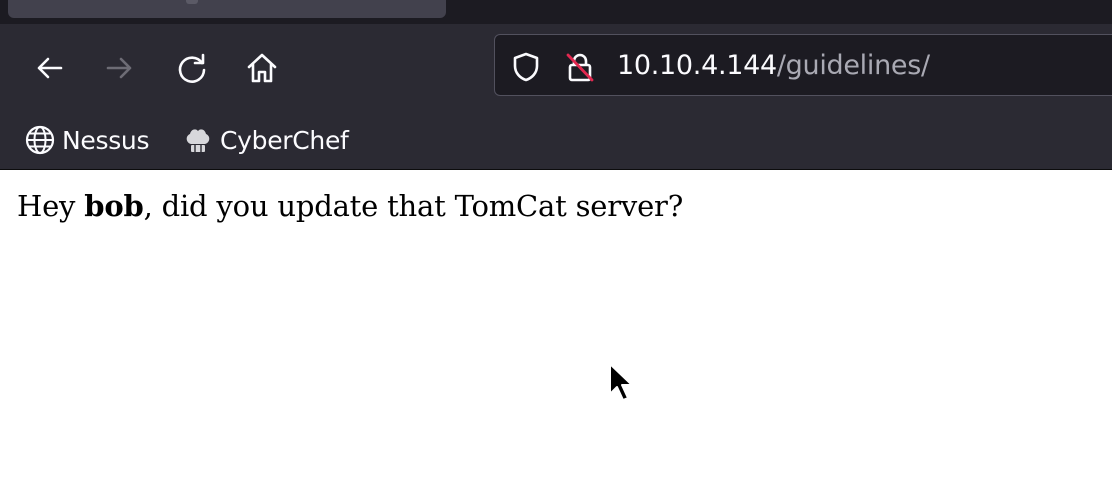  What do you see at coordinates (51, 206) in the screenshot?
I see `message-prefix: Hey` at bounding box center [51, 206].